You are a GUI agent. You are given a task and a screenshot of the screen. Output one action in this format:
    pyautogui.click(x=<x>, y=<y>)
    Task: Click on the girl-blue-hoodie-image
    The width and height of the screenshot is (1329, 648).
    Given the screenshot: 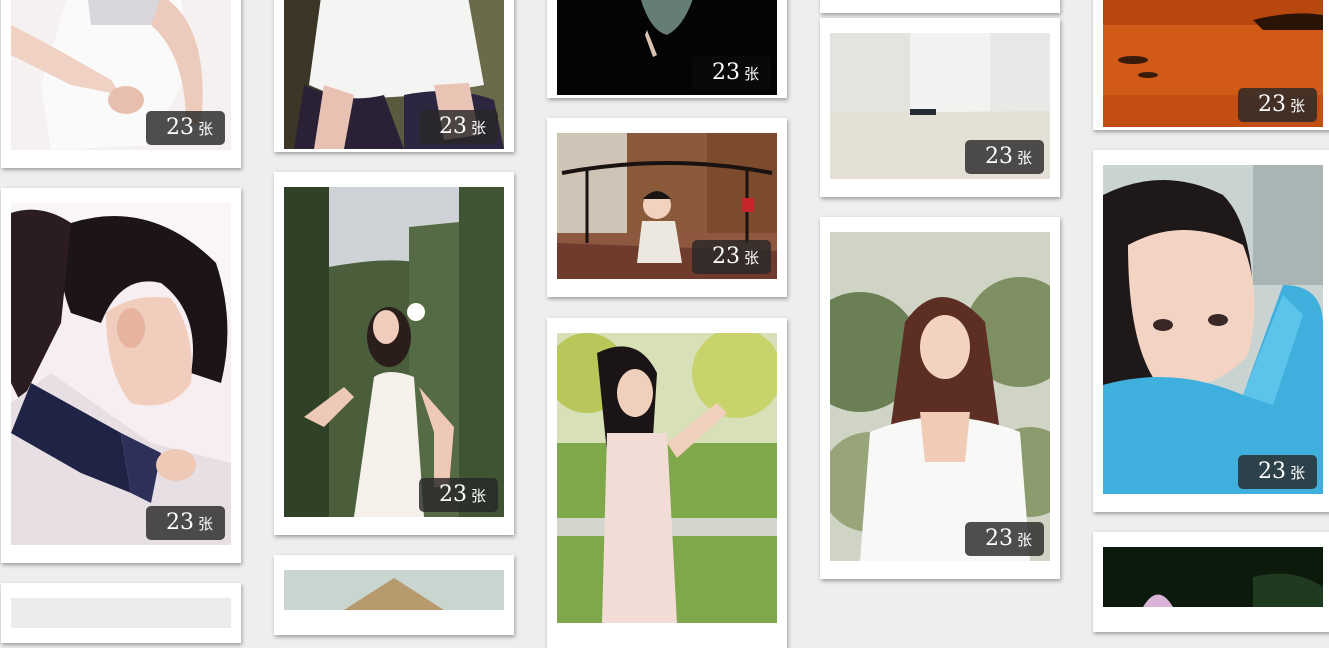 What is the action you would take?
    pyautogui.click(x=1213, y=329)
    